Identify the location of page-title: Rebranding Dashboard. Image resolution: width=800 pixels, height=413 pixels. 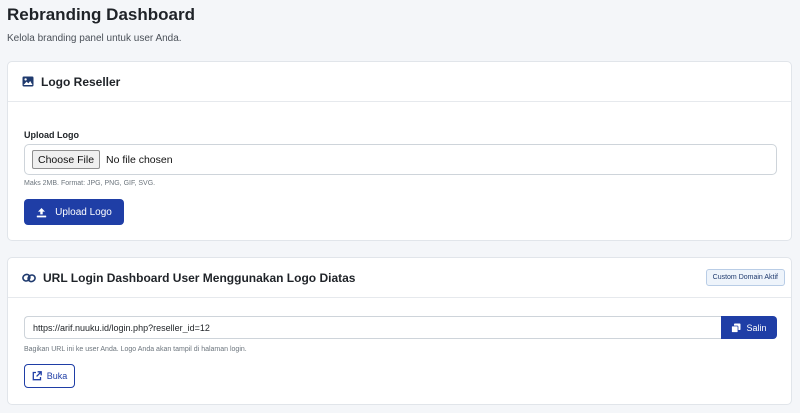
(101, 14).